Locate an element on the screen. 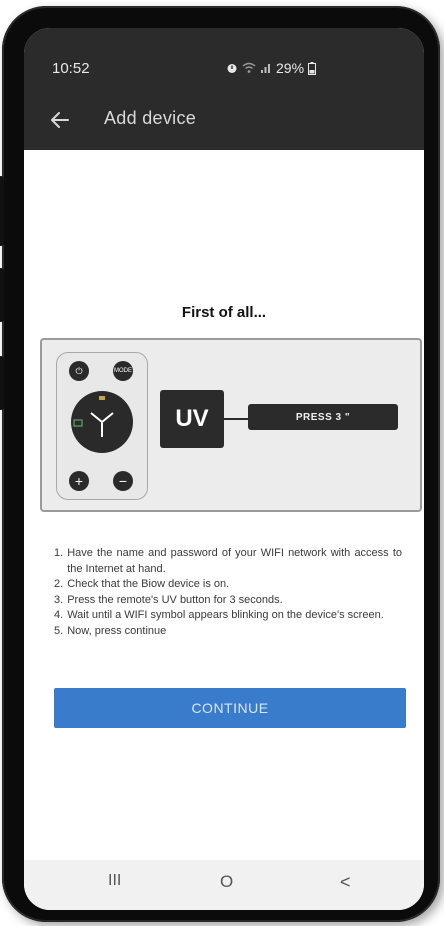  mode-icon: MODE is located at coordinates (123, 371).